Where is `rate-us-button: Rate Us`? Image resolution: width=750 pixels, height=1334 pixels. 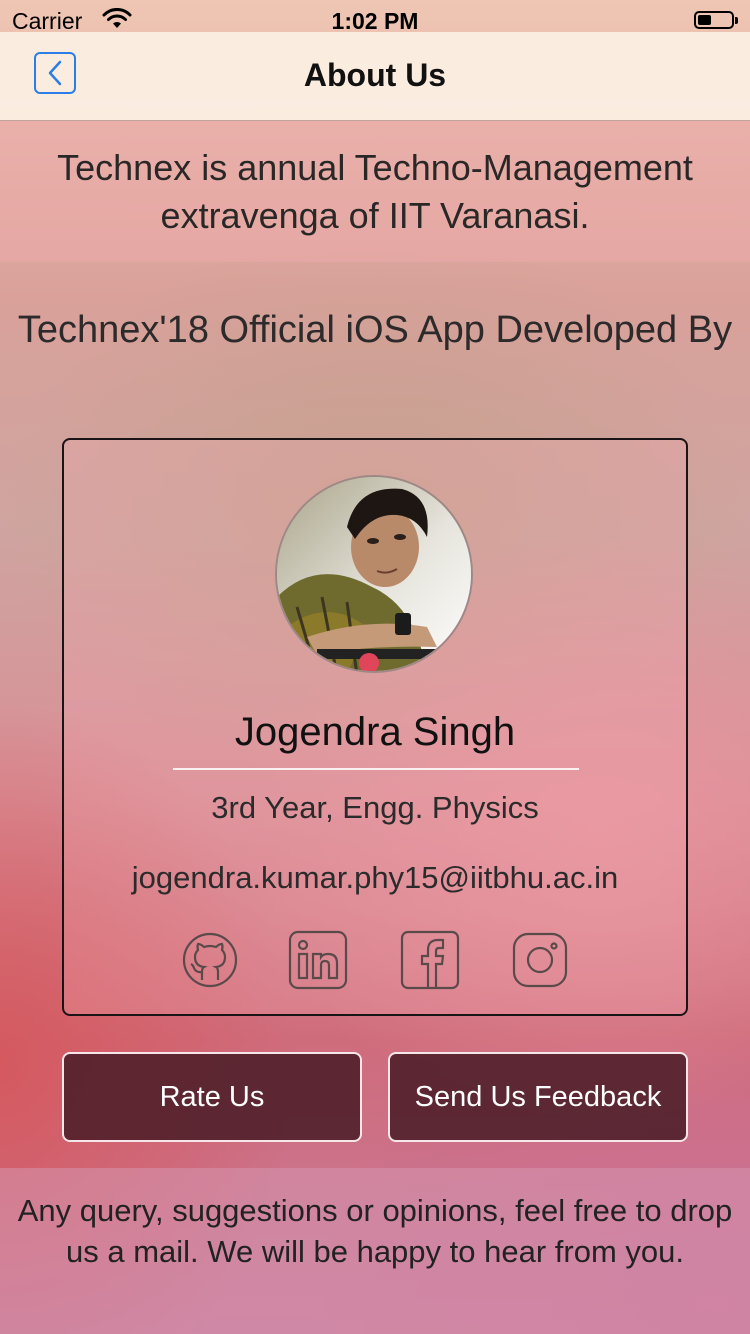
rate-us-button: Rate Us is located at coordinates (212, 1097).